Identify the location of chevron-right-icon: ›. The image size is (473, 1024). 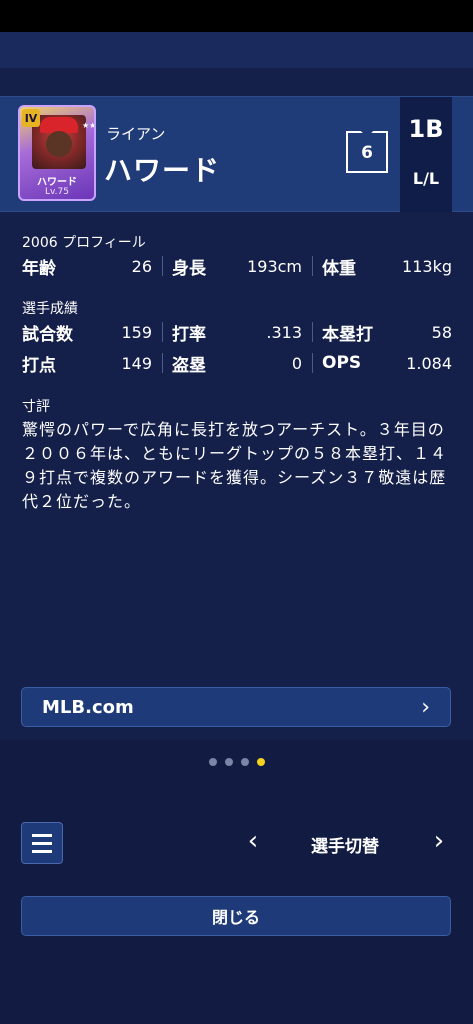
(425, 707).